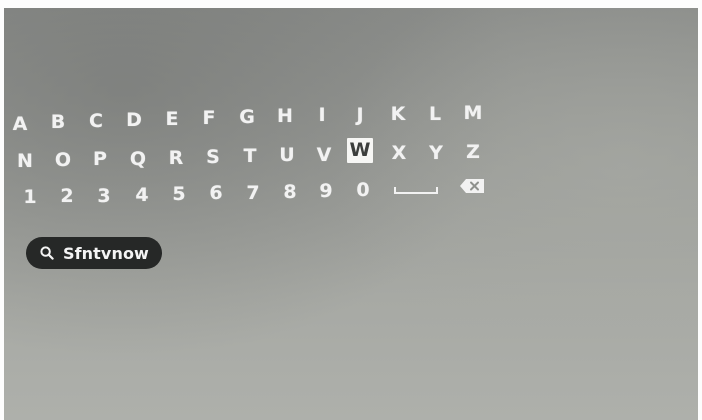 The width and height of the screenshot is (702, 420). Describe the element at coordinates (398, 114) in the screenshot. I see `key-k: K` at that location.